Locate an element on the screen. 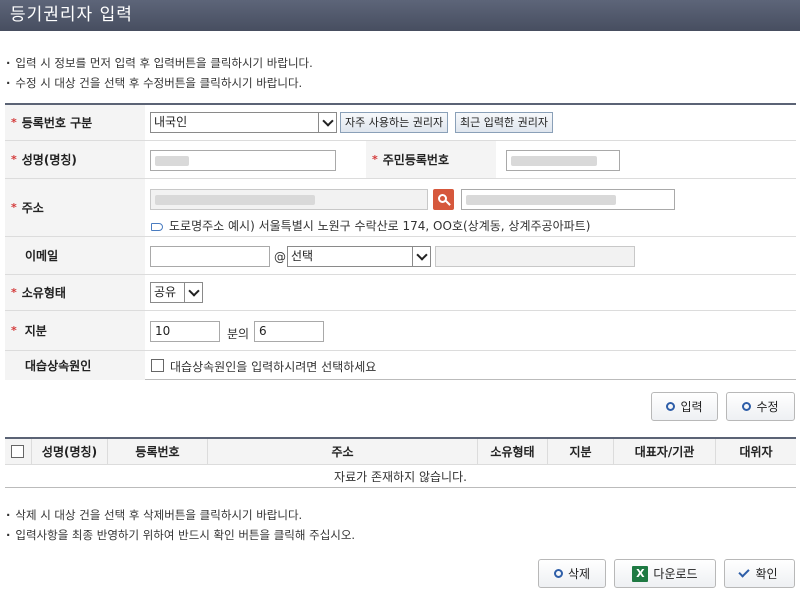  input-button: 입력 is located at coordinates (684, 406).